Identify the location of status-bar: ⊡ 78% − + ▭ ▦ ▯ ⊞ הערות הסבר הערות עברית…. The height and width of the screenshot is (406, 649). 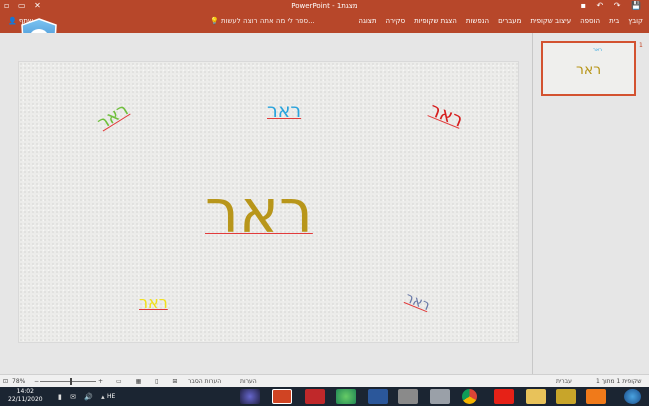
(324, 380).